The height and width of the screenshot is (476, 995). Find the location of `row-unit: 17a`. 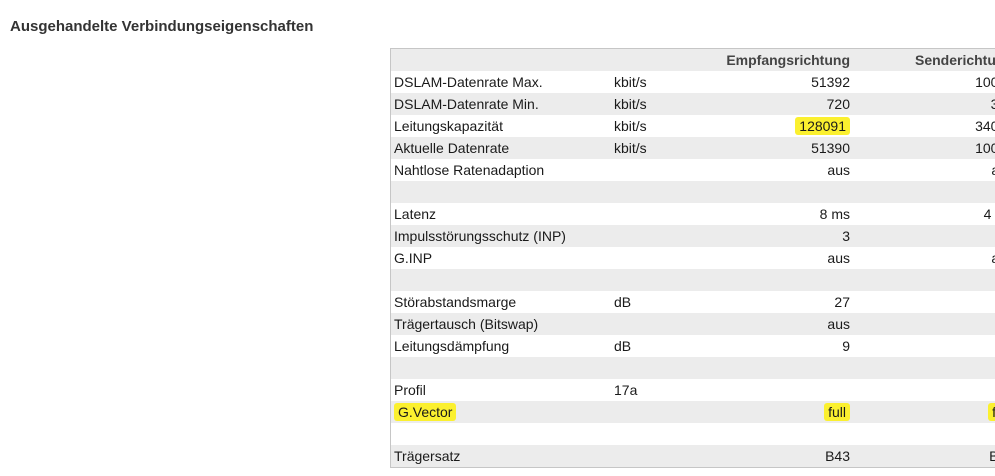

row-unit: 17a is located at coordinates (654, 390).